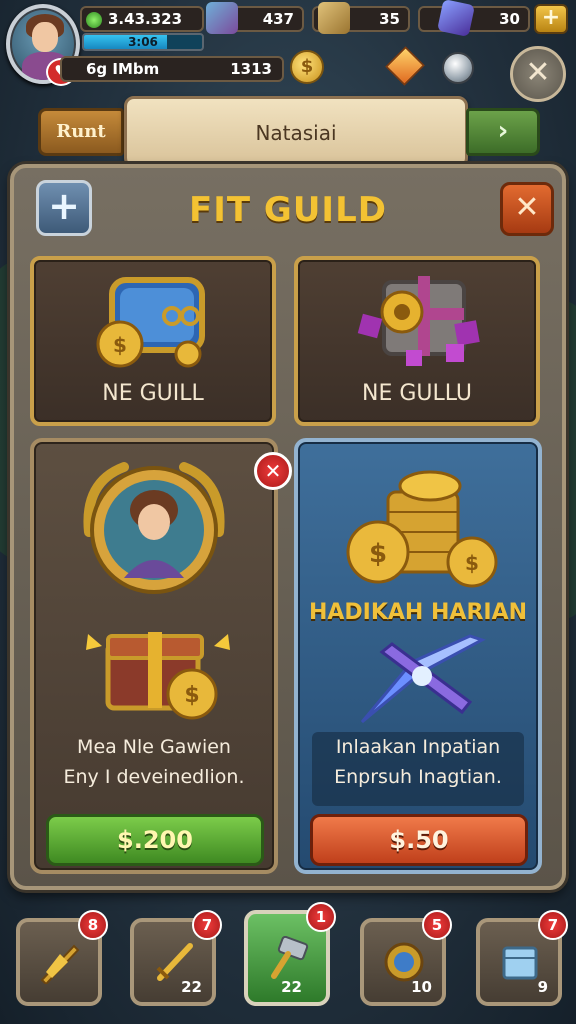  Describe the element at coordinates (145, 19) in the screenshot. I see `gold-value: 3.43.323` at that location.